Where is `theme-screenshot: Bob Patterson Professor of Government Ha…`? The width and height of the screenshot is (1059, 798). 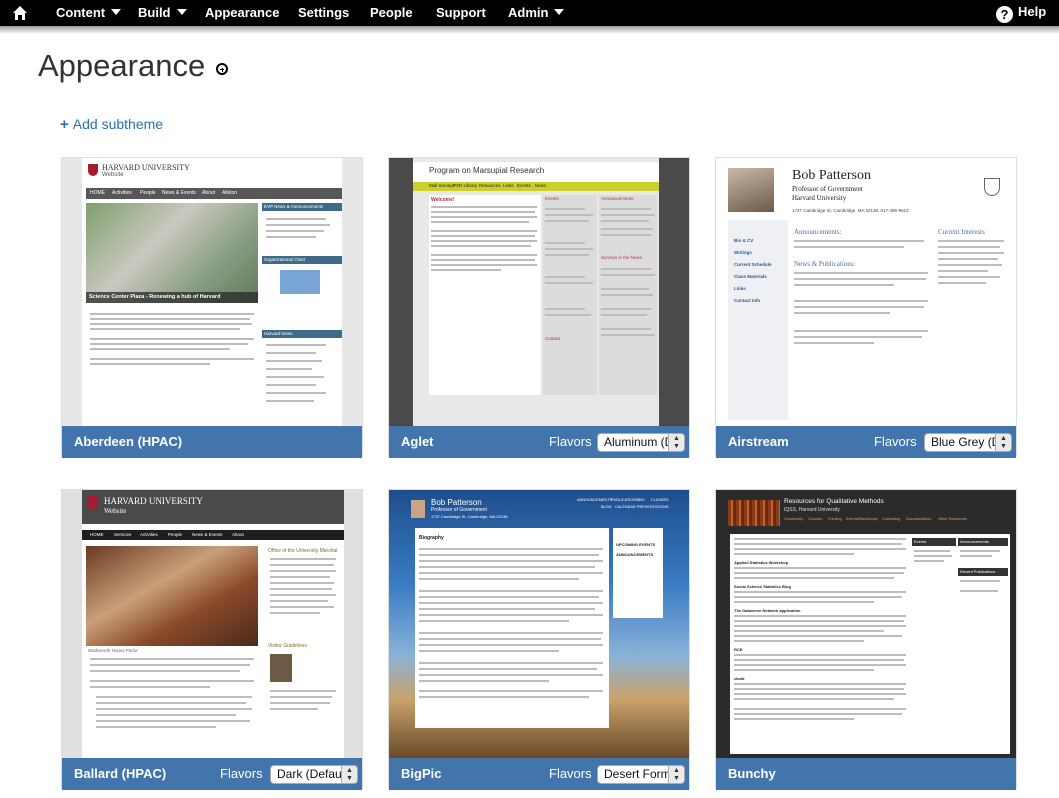
theme-screenshot: Bob Patterson Professor of Government Ha… is located at coordinates (866, 292).